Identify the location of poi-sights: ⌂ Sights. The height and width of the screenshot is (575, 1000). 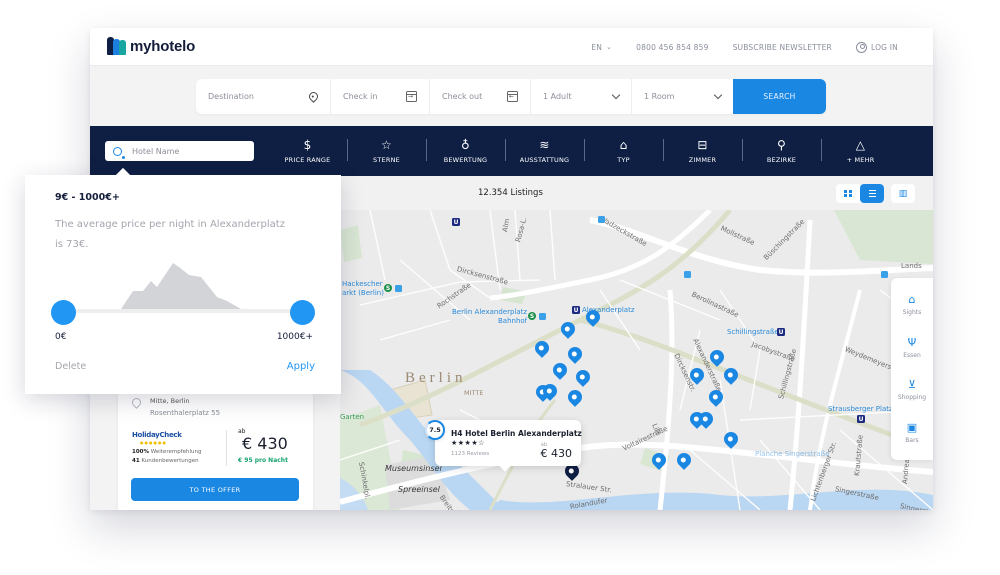
(912, 305).